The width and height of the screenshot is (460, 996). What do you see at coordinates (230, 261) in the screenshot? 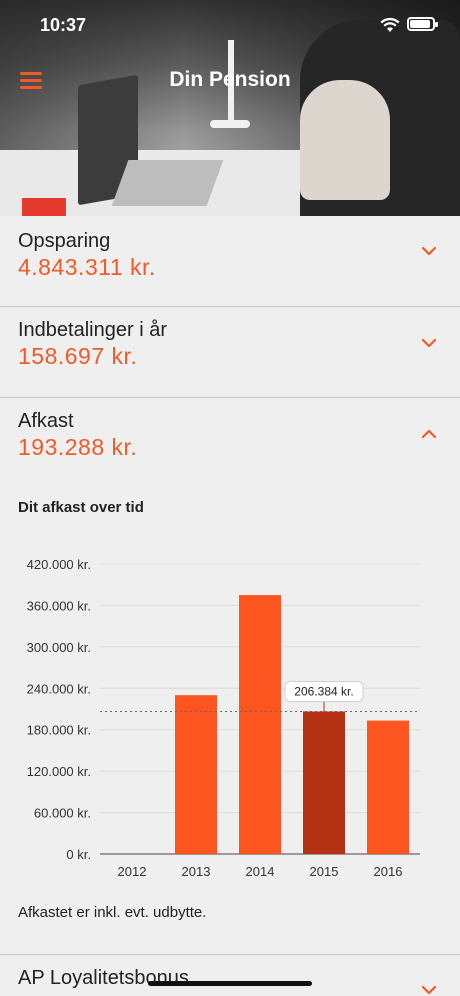
I see `section-opsparing: Opsparing 4.843.311 kr.` at bounding box center [230, 261].